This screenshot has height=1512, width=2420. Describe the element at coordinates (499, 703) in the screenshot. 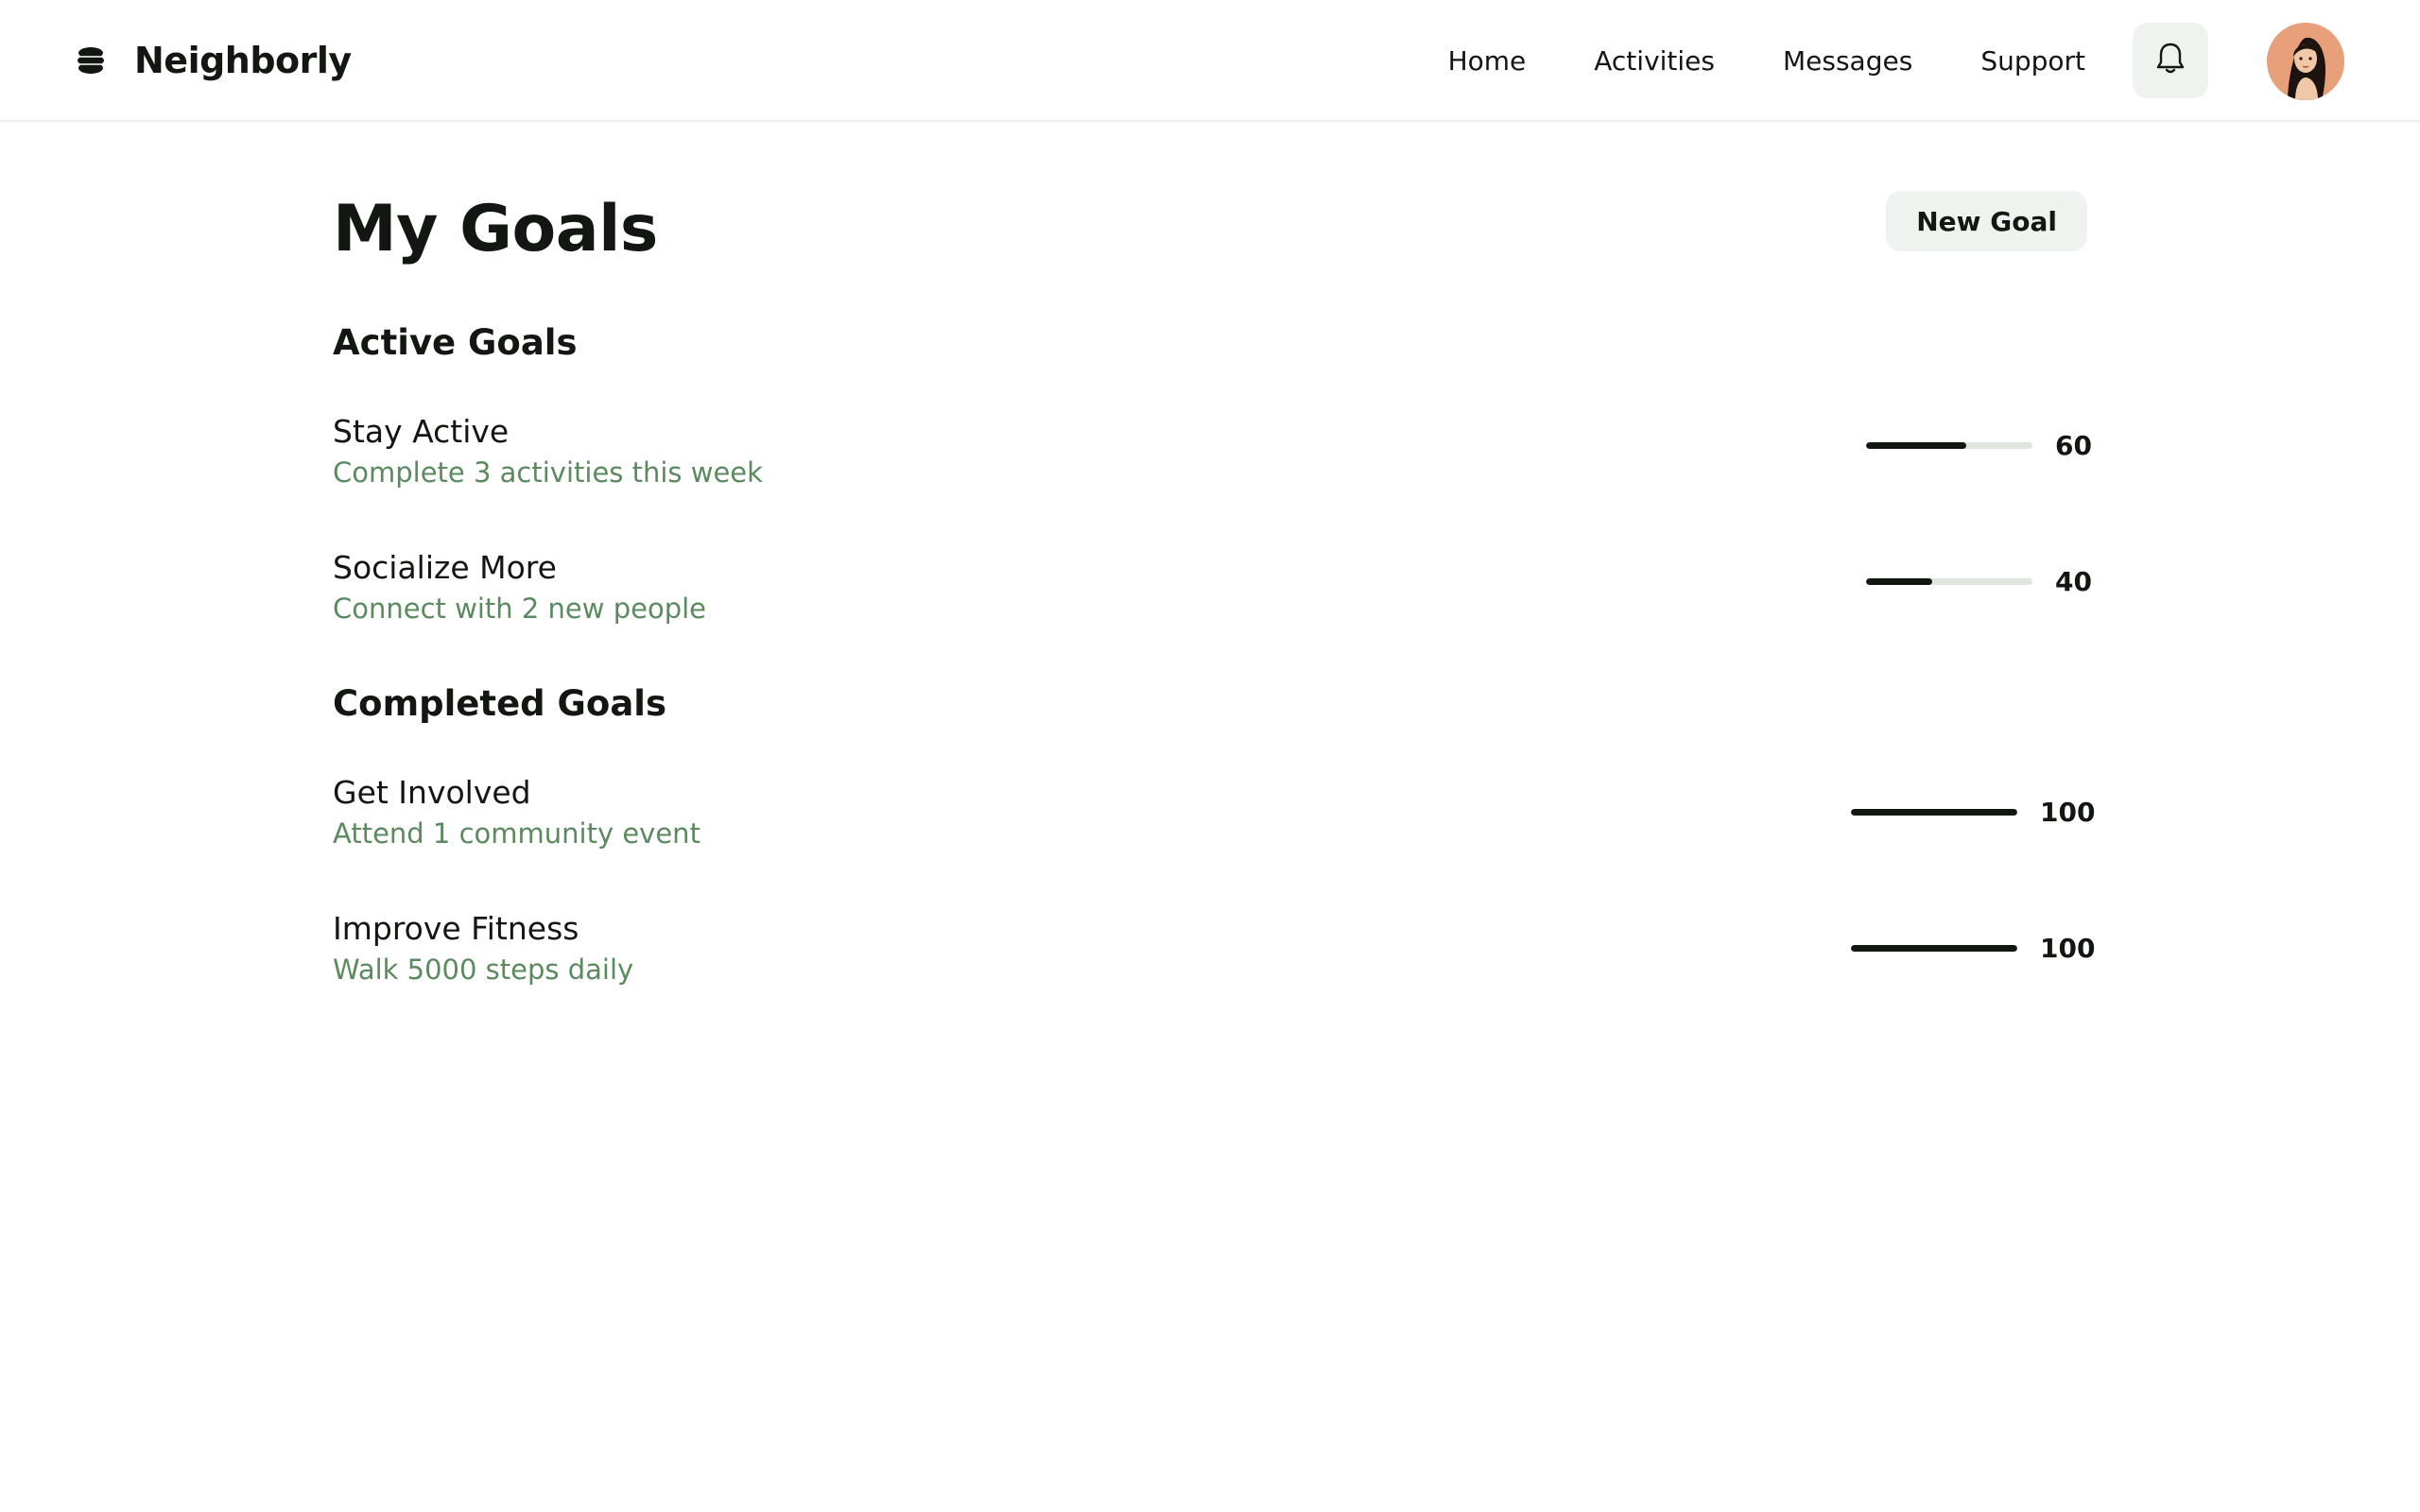

I see `section-title-completed: Completed Goals` at that location.